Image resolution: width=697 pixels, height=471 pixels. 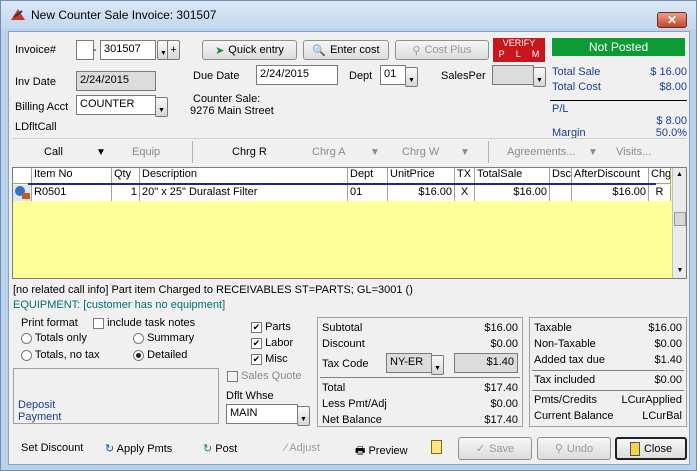 I want to click on magnifier-icon: ⚲, so click(x=416, y=50).